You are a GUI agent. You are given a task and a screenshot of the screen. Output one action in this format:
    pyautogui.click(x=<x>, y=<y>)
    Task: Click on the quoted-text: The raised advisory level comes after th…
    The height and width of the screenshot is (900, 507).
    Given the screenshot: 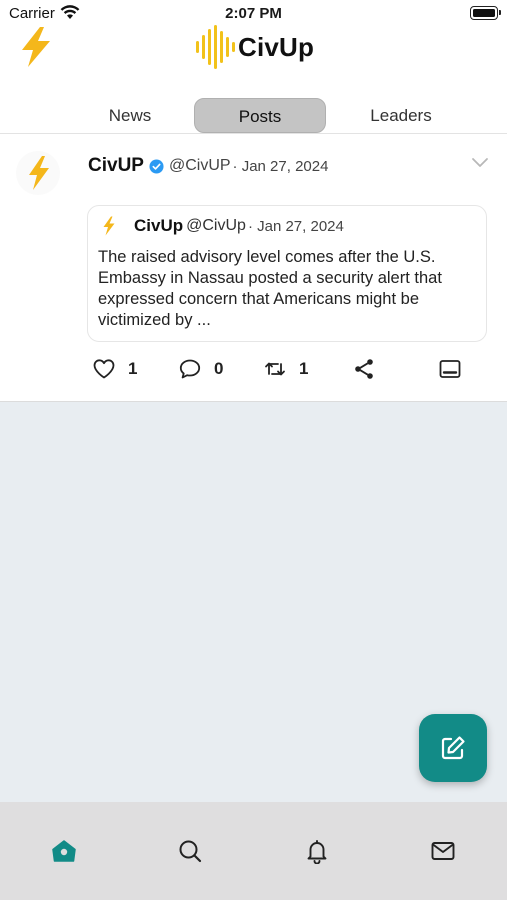 What is the action you would take?
    pyautogui.click(x=270, y=288)
    